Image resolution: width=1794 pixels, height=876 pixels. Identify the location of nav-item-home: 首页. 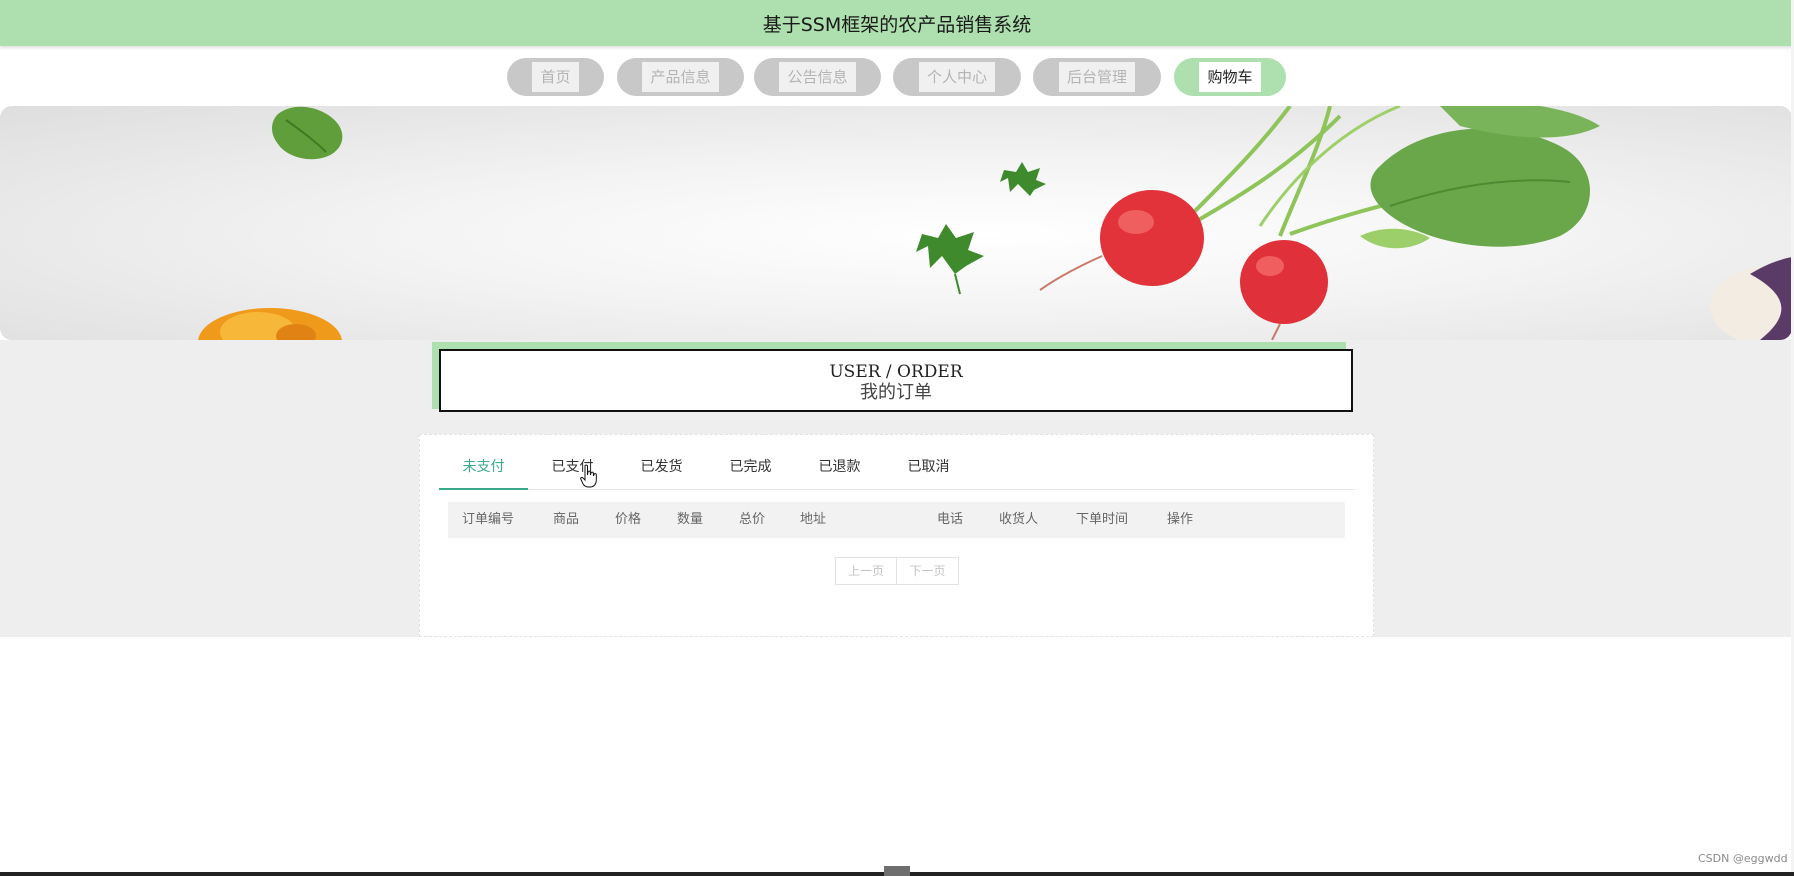
(555, 77).